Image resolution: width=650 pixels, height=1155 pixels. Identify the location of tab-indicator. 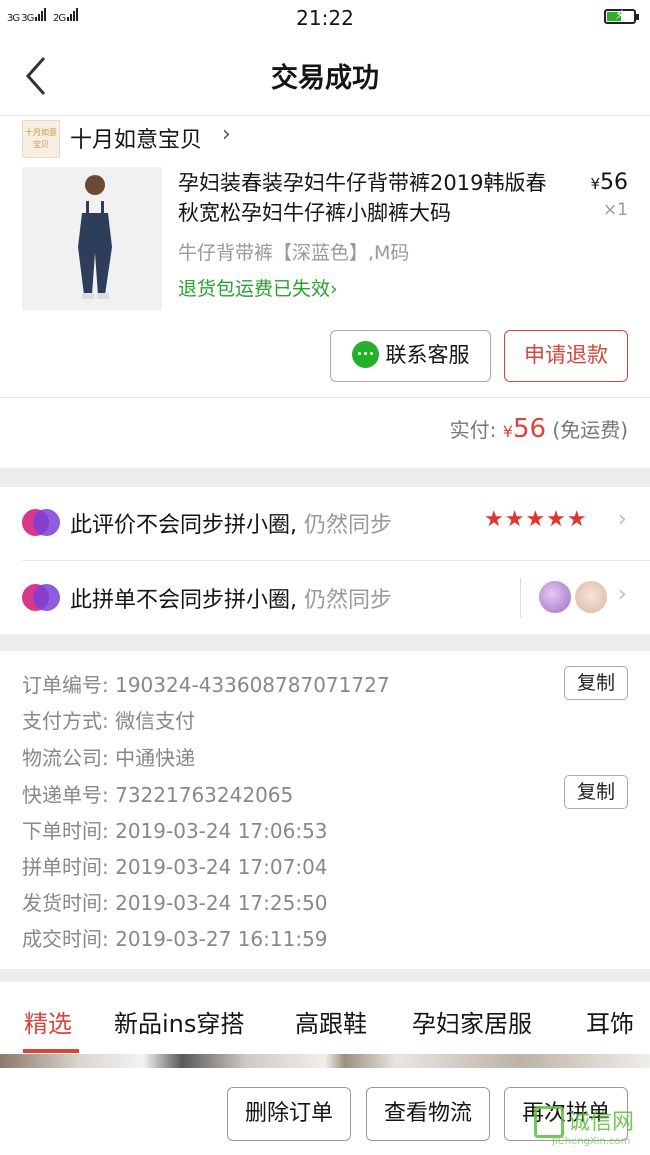
(51, 1051).